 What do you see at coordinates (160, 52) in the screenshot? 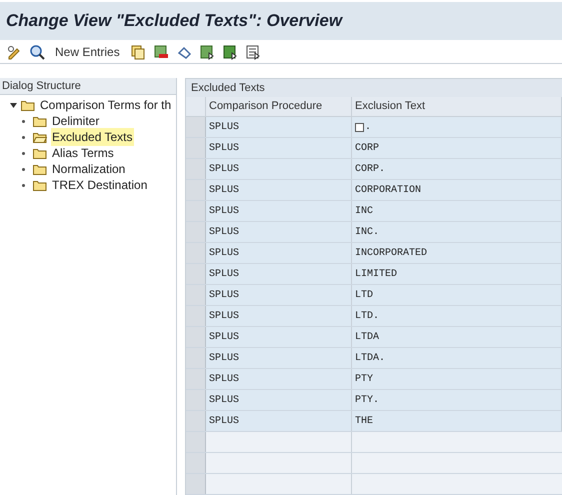
I see `delete-row-icon` at bounding box center [160, 52].